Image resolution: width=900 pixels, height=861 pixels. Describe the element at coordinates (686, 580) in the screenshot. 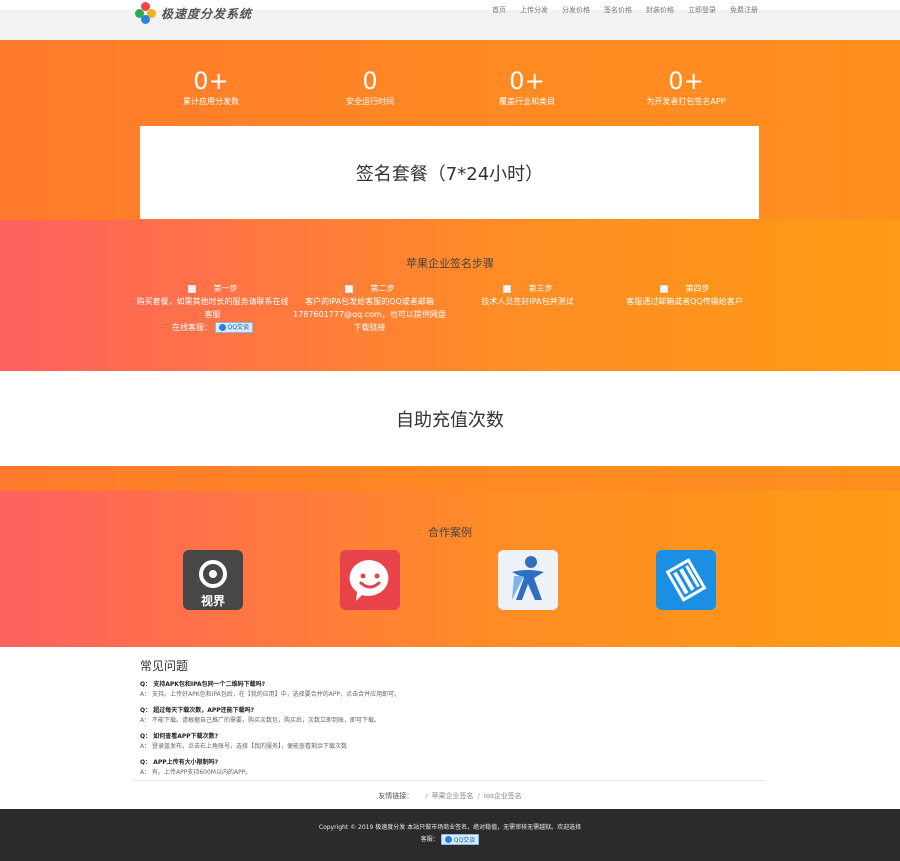

I see `book-app-icon` at that location.